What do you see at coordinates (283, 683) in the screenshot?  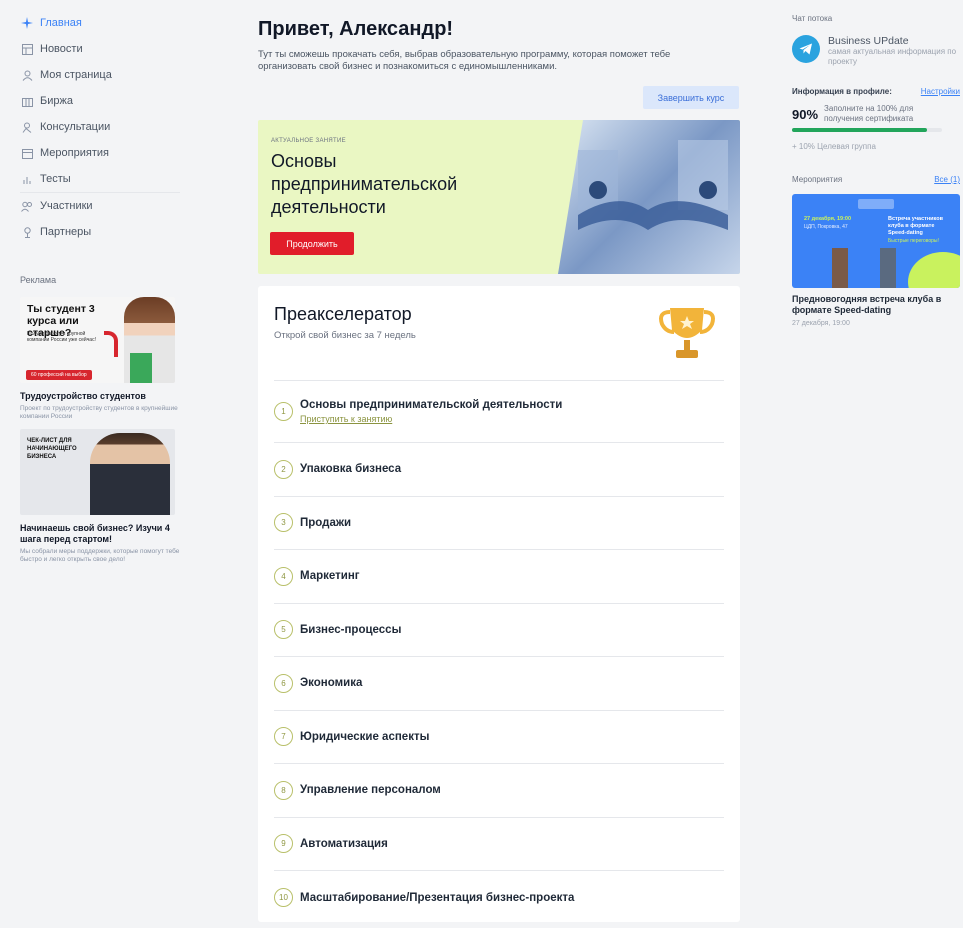 I see `module-number: 6` at bounding box center [283, 683].